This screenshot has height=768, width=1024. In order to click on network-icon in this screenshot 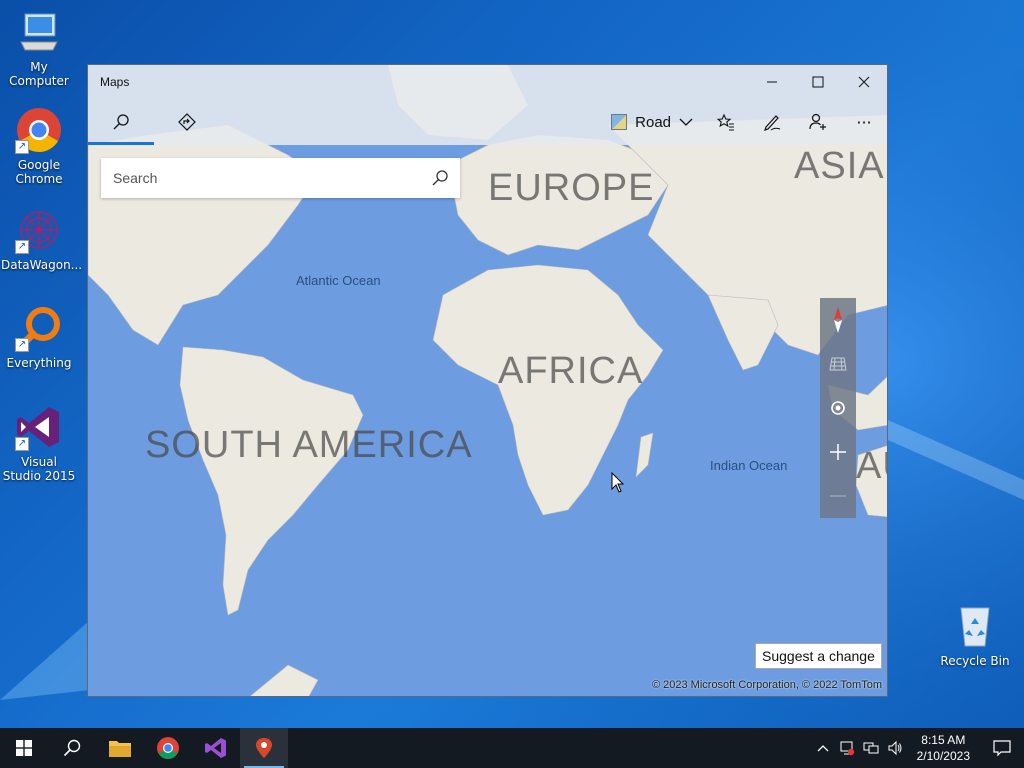, I will do `click(871, 748)`.